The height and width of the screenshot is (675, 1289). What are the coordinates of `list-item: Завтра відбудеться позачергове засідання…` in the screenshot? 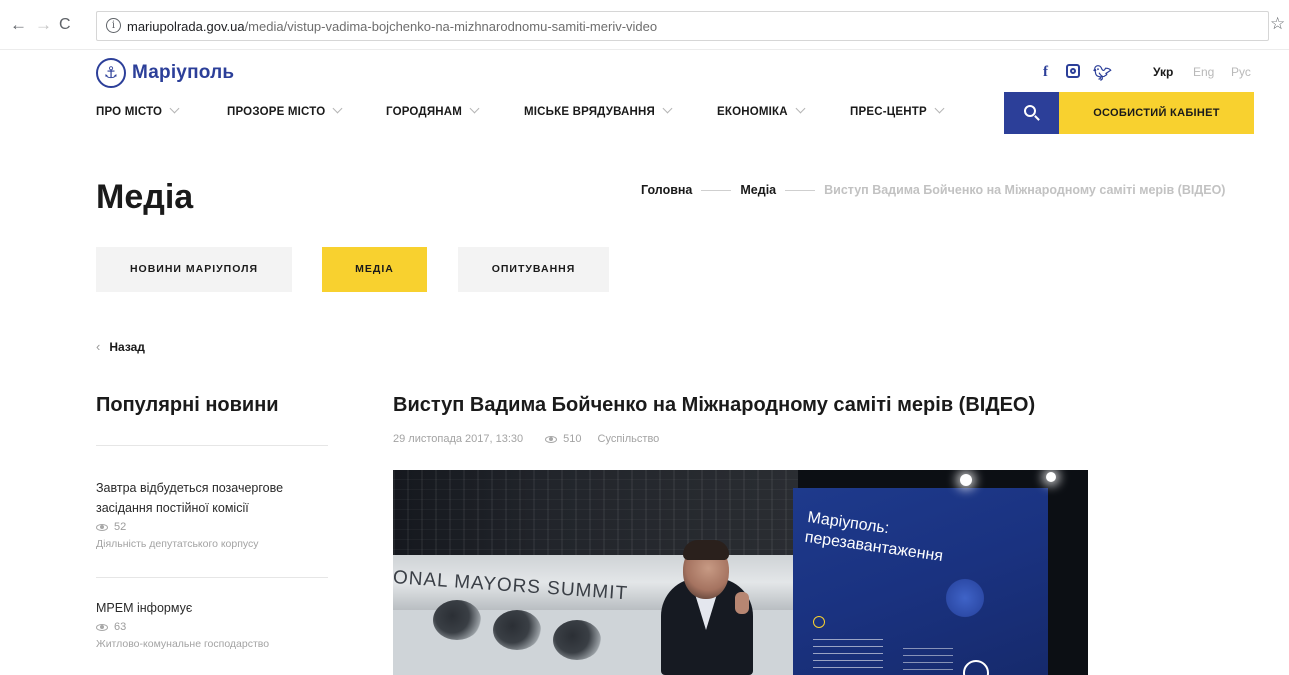 It's located at (212, 514).